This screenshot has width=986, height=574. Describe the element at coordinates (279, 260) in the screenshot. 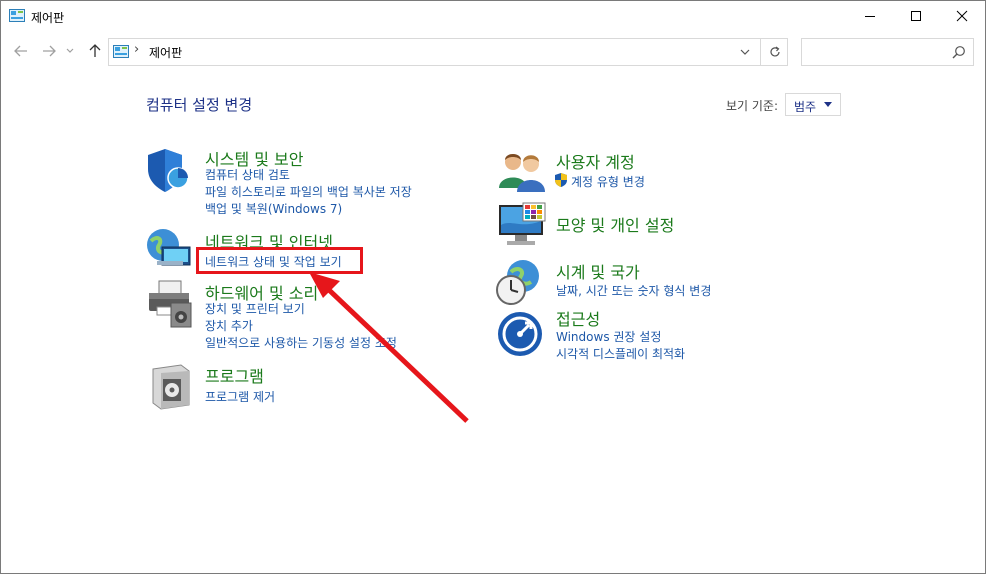

I see `annotation-highlight-box` at that location.